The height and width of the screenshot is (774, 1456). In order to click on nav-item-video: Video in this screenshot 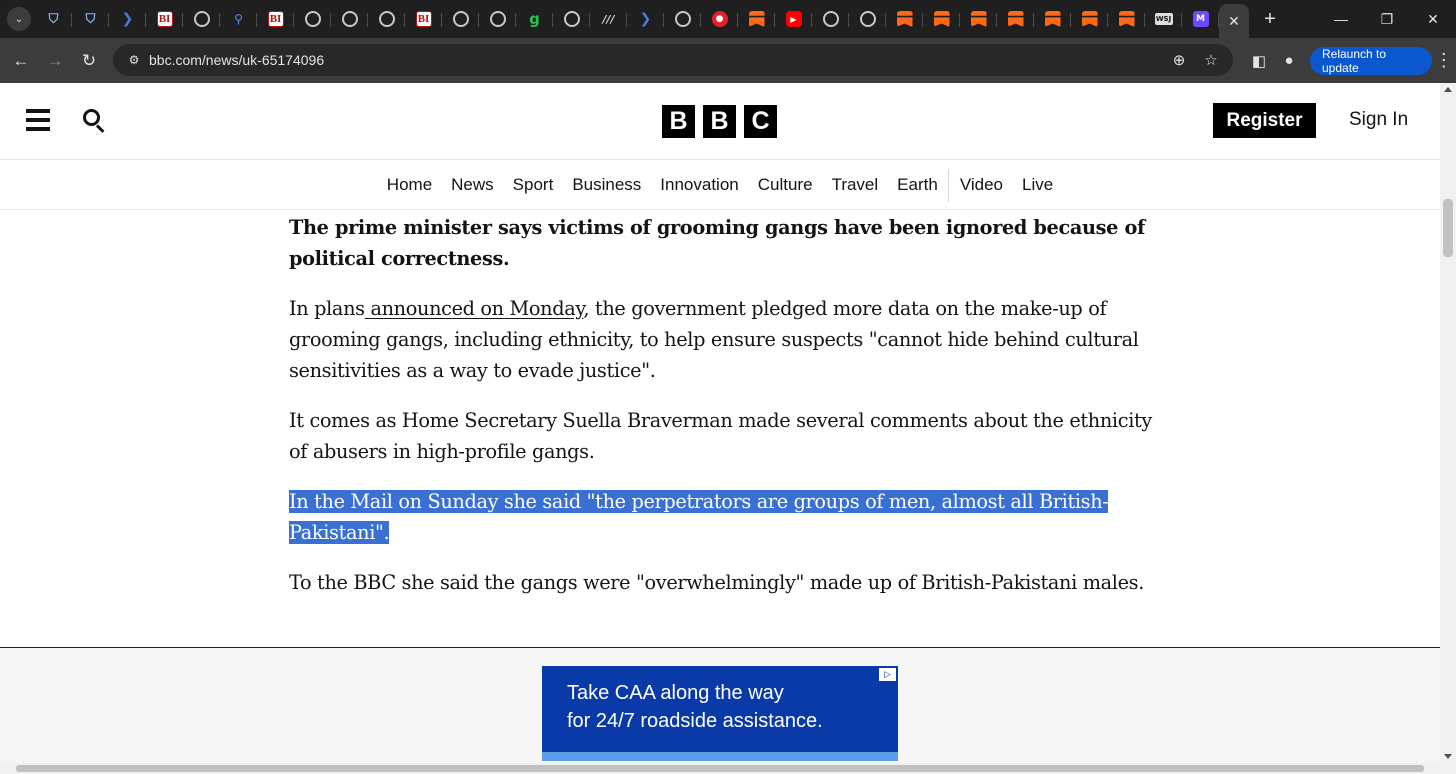, I will do `click(981, 185)`.